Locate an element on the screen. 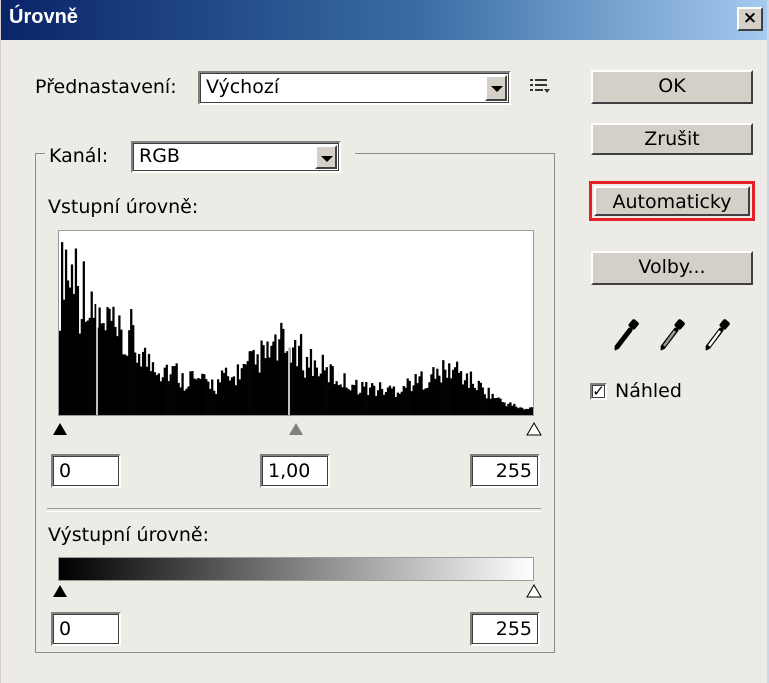 The image size is (769, 683). preset-select: Výchozí is located at coordinates (354, 88).